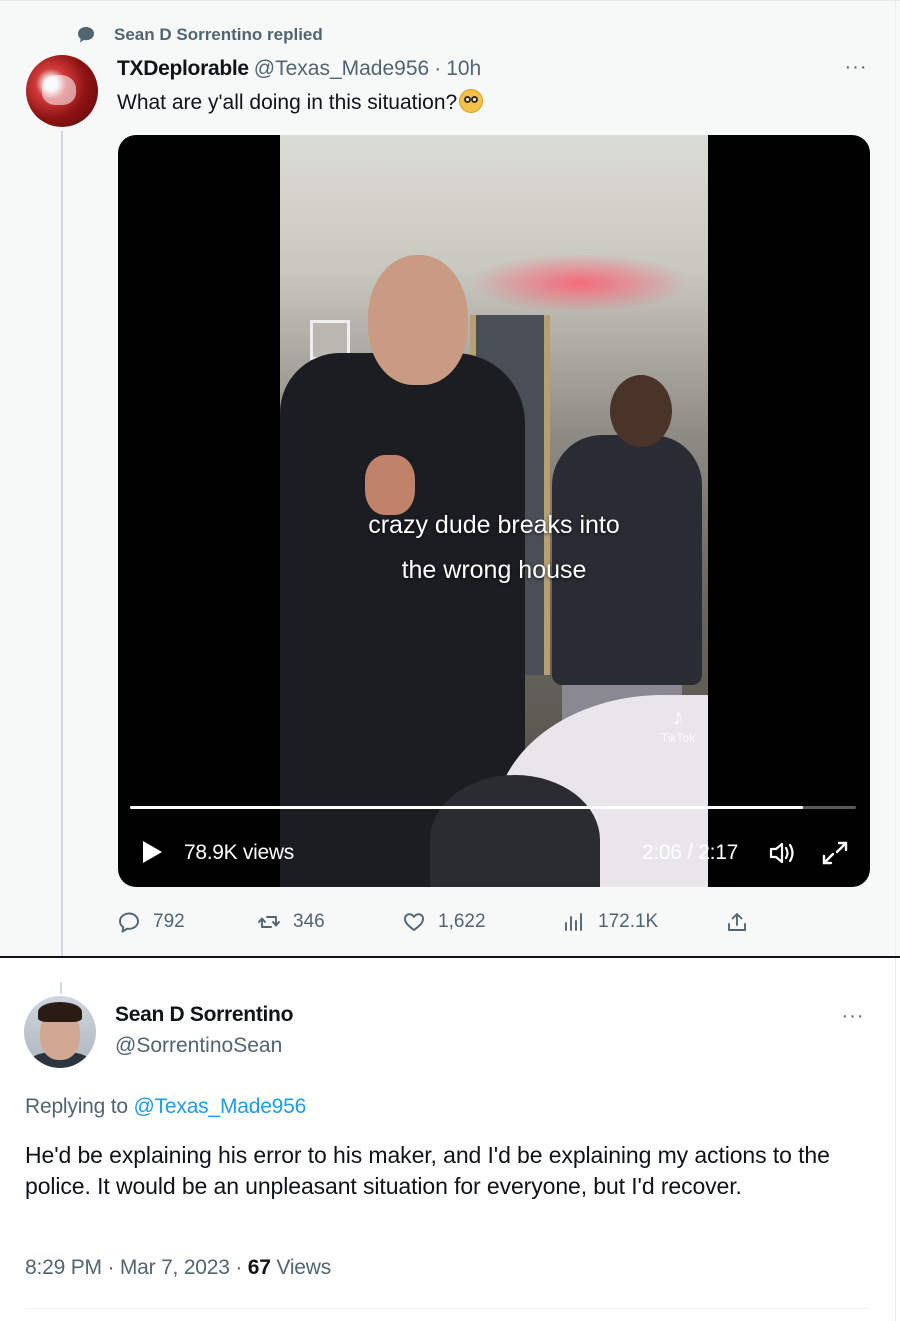 The image size is (900, 1321). I want to click on person-head, so click(641, 411).